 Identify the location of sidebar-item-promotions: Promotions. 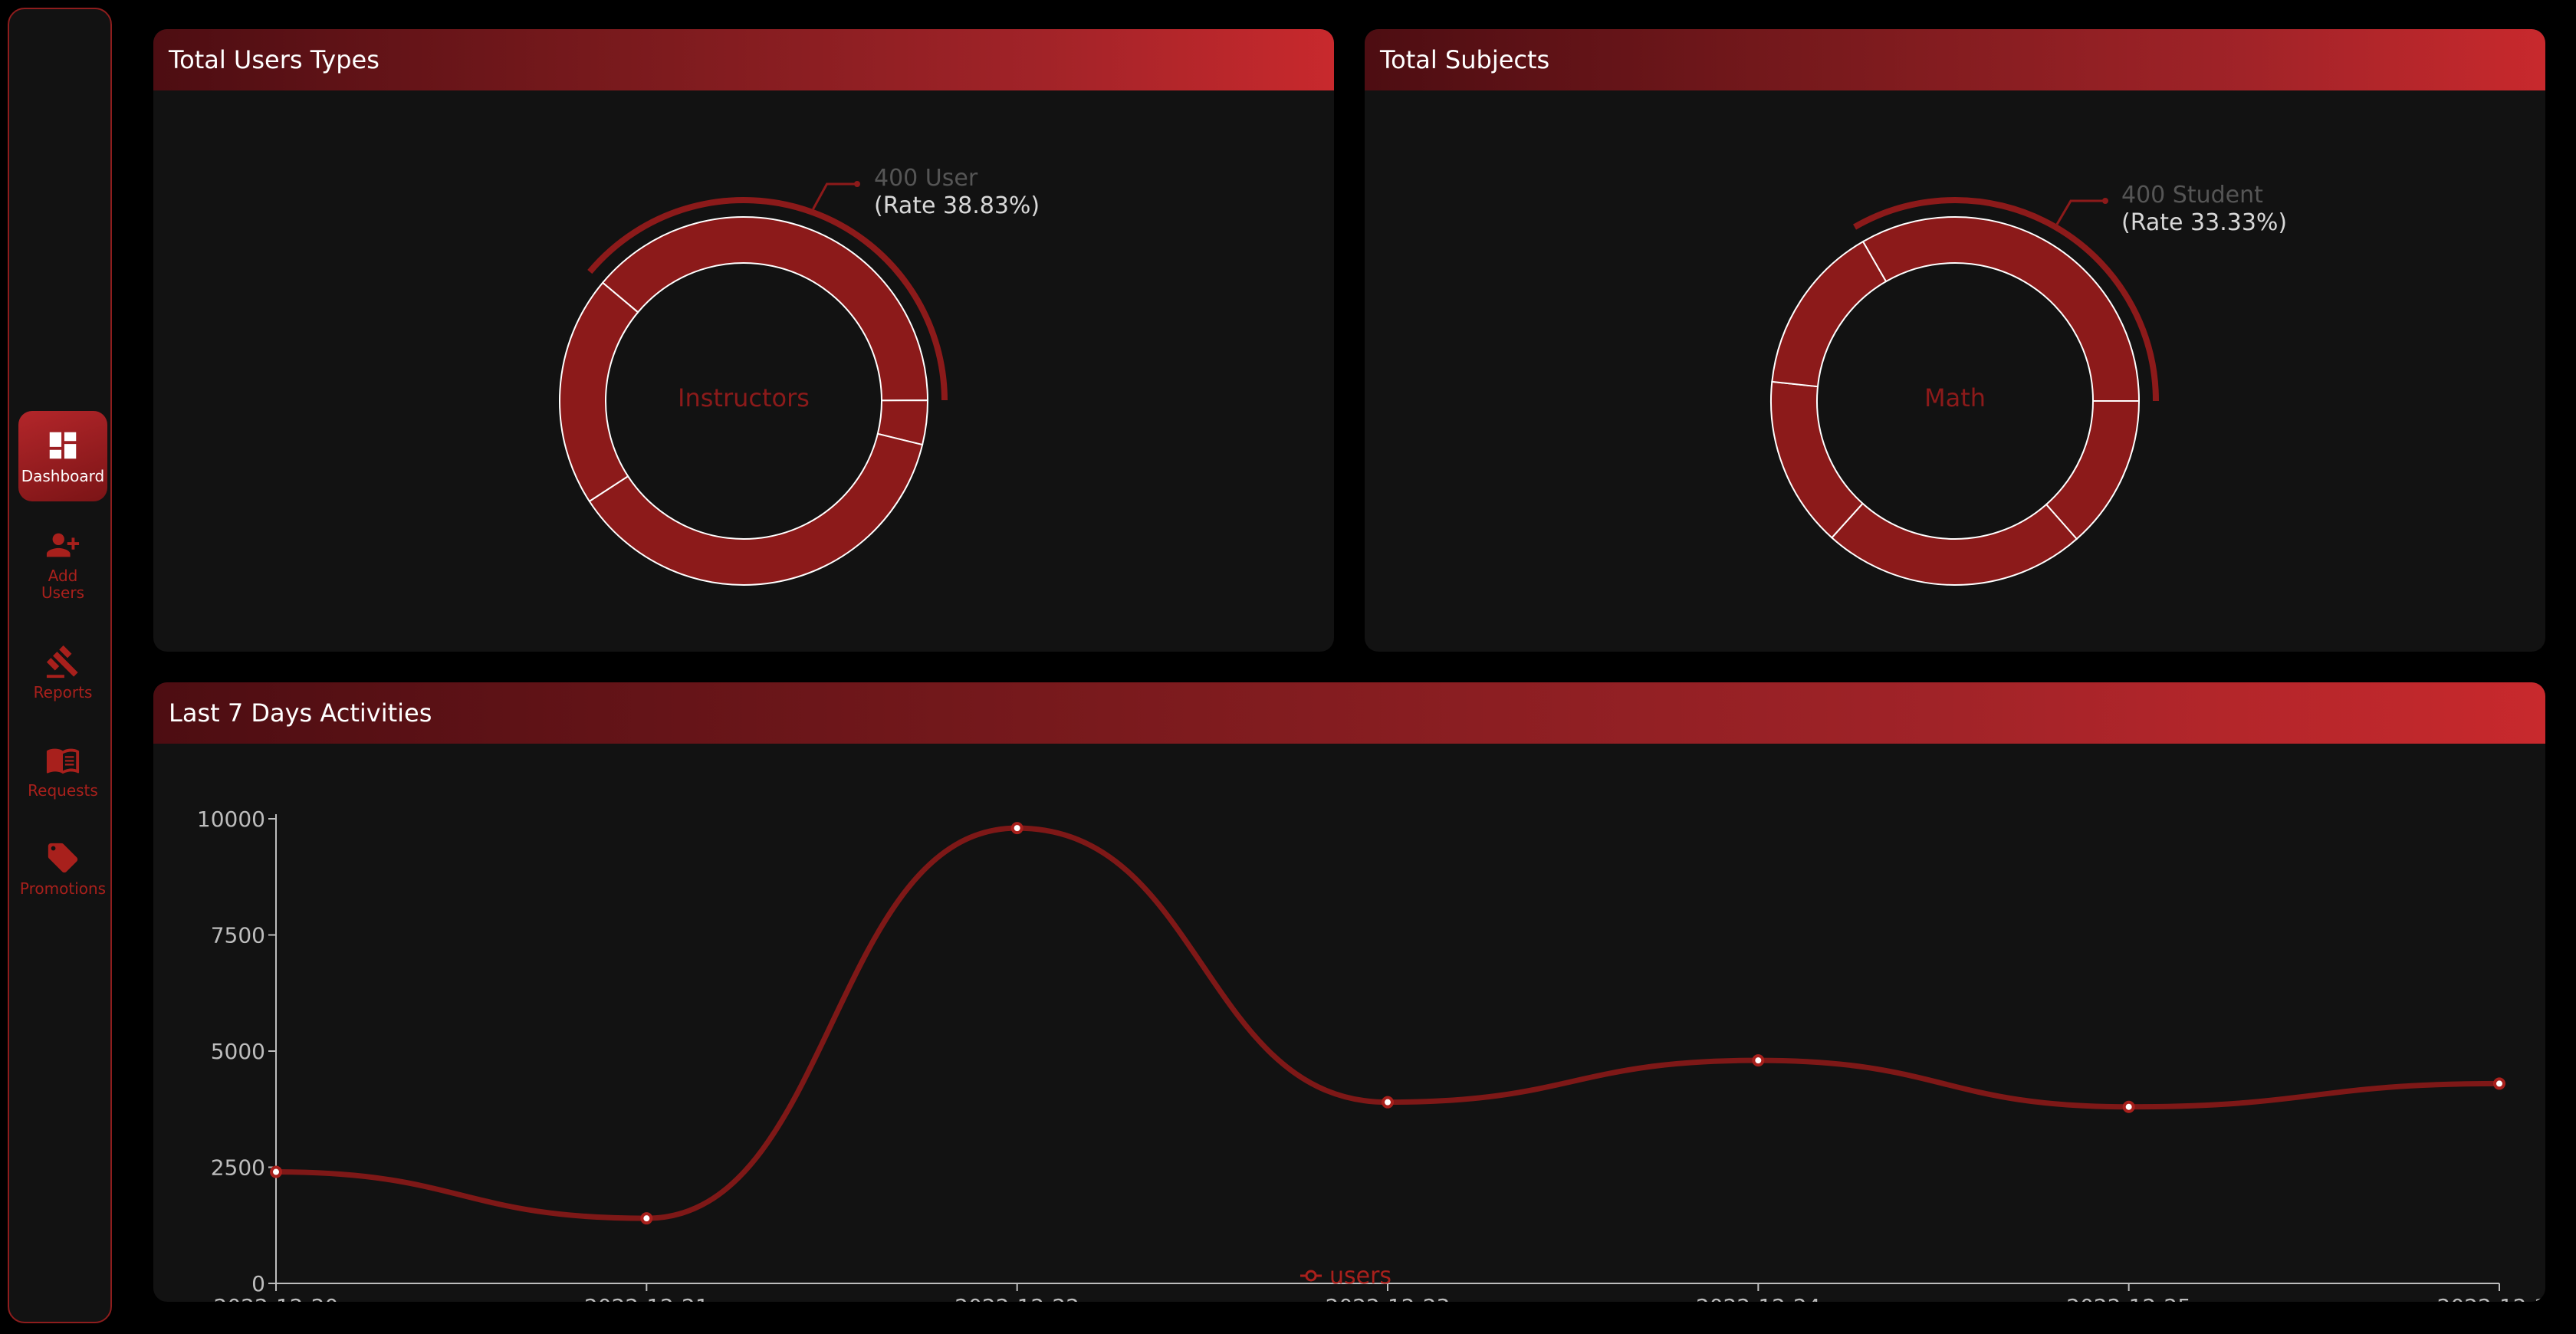
(62, 869).